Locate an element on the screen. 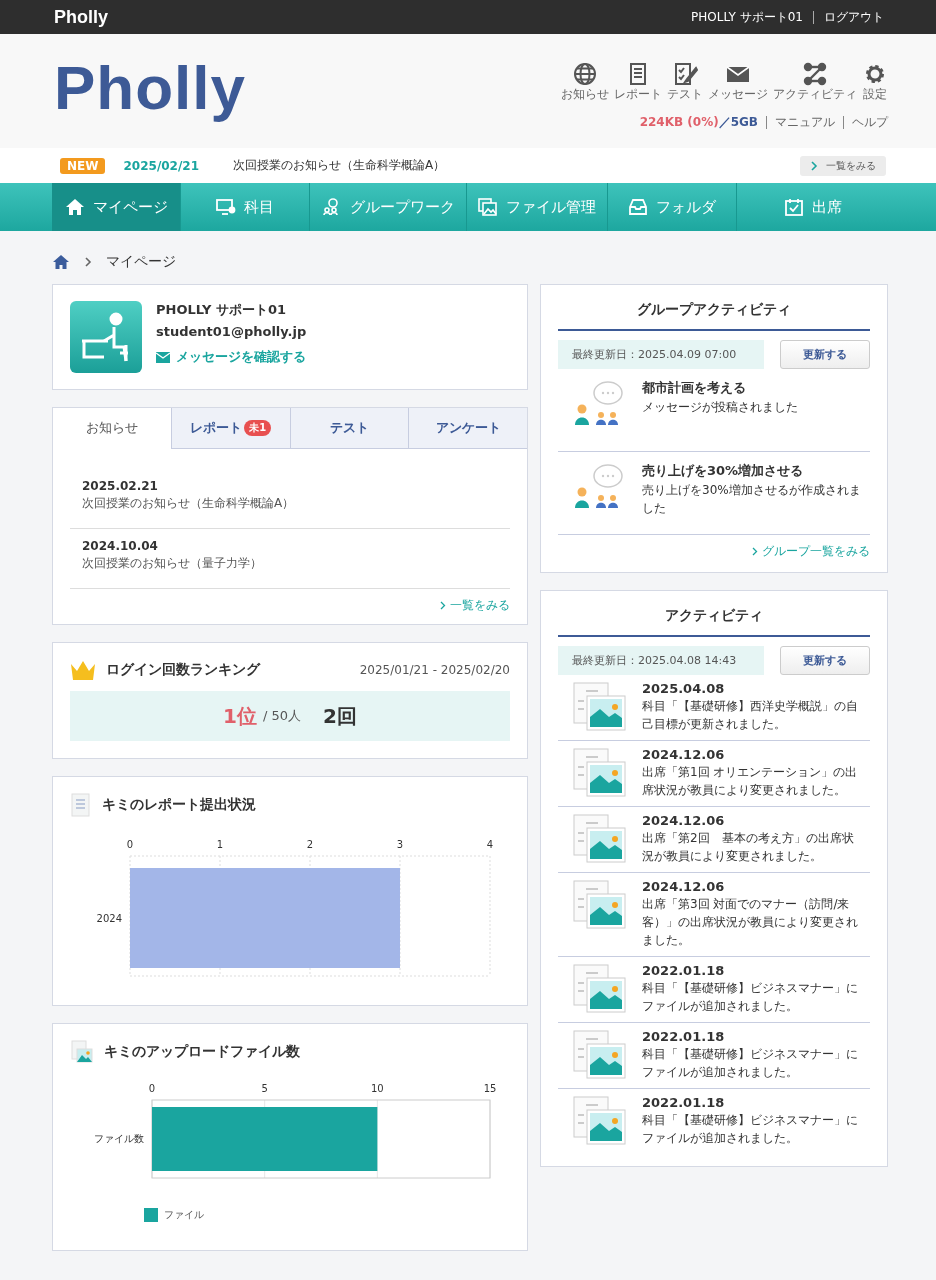 The width and height of the screenshot is (936, 1280). tab: テスト is located at coordinates (349, 428).